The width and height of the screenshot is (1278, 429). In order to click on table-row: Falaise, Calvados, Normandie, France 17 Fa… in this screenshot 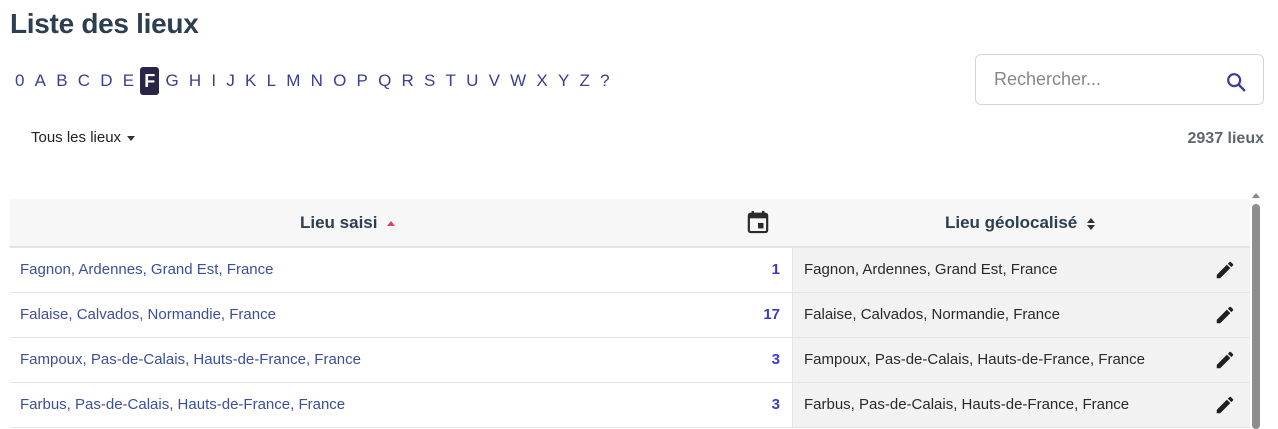, I will do `click(630, 315)`.